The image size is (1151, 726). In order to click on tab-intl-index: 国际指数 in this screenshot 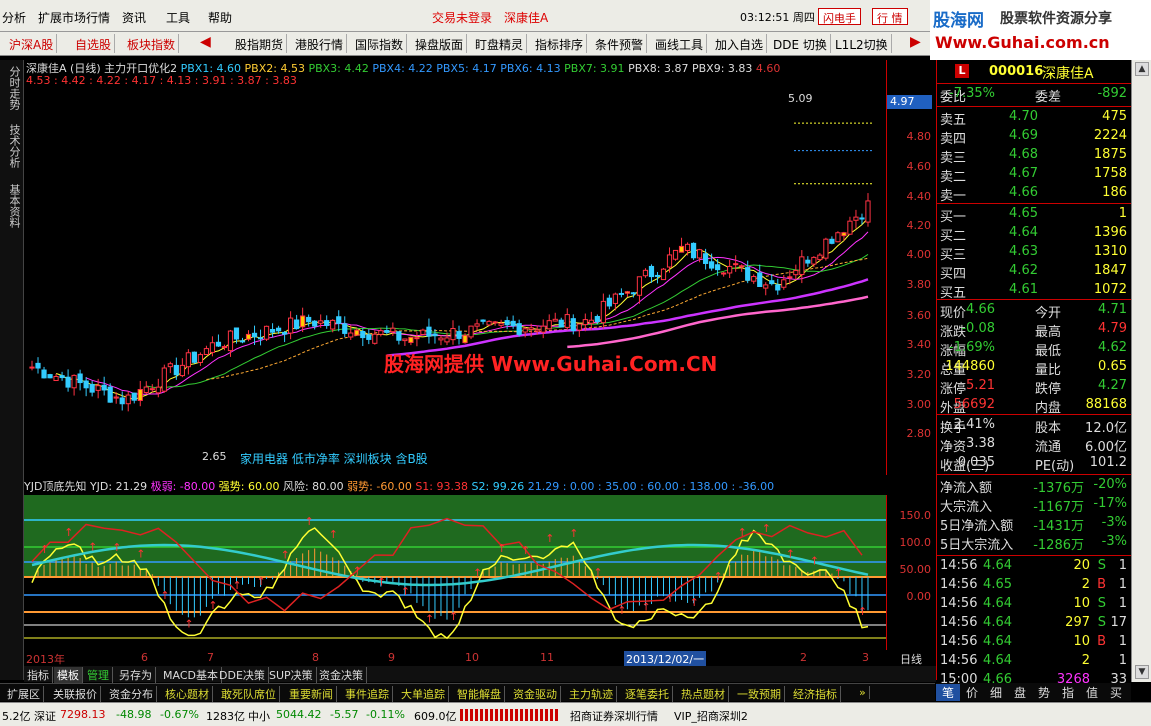, I will do `click(380, 43)`.